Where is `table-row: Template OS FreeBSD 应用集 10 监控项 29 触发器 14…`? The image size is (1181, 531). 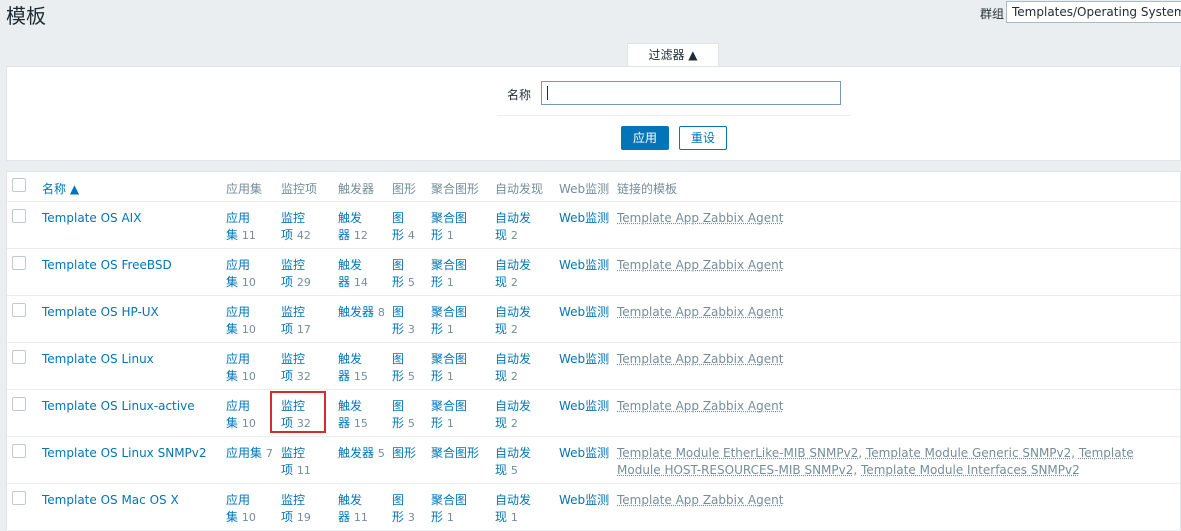
table-row: Template OS FreeBSD 应用集 10 监控项 29 触发器 14… is located at coordinates (593, 272).